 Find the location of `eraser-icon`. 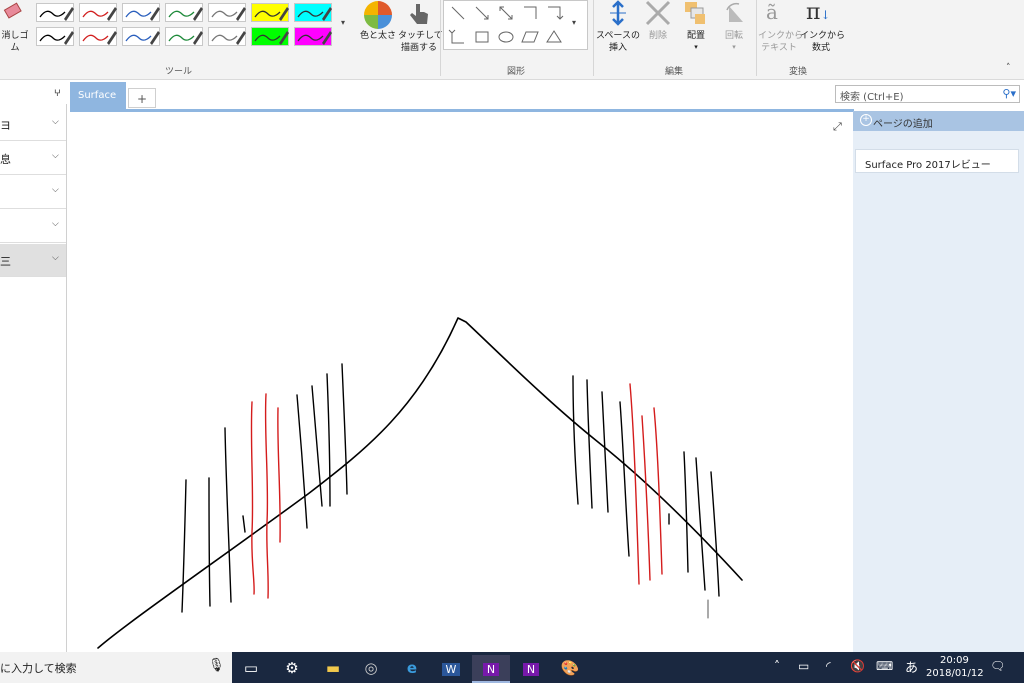

eraser-icon is located at coordinates (12, 10).